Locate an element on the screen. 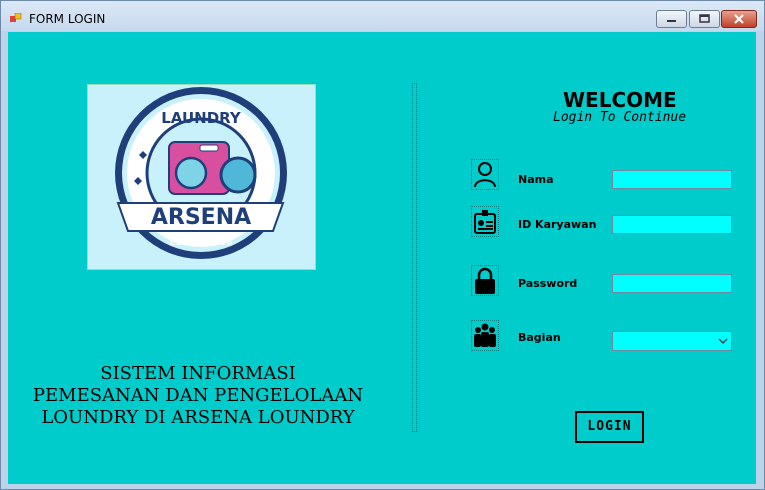 The image size is (765, 490). password-input is located at coordinates (672, 283).